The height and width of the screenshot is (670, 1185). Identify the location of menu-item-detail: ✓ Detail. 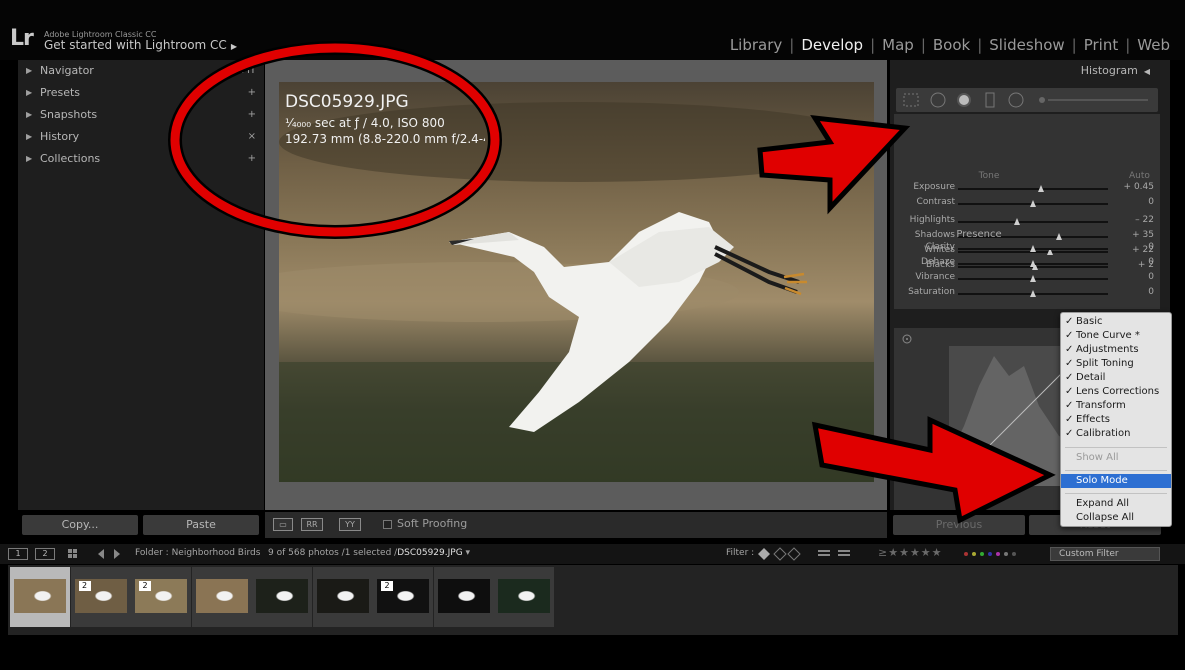
(1116, 378).